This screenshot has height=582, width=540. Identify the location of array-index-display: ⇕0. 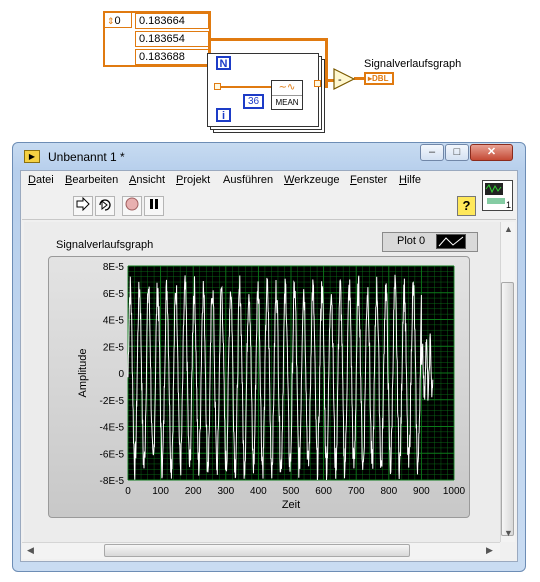
(118, 20).